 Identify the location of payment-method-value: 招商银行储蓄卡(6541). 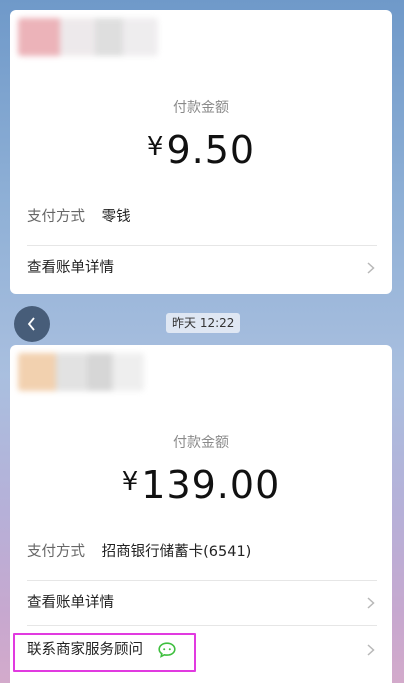
(176, 552).